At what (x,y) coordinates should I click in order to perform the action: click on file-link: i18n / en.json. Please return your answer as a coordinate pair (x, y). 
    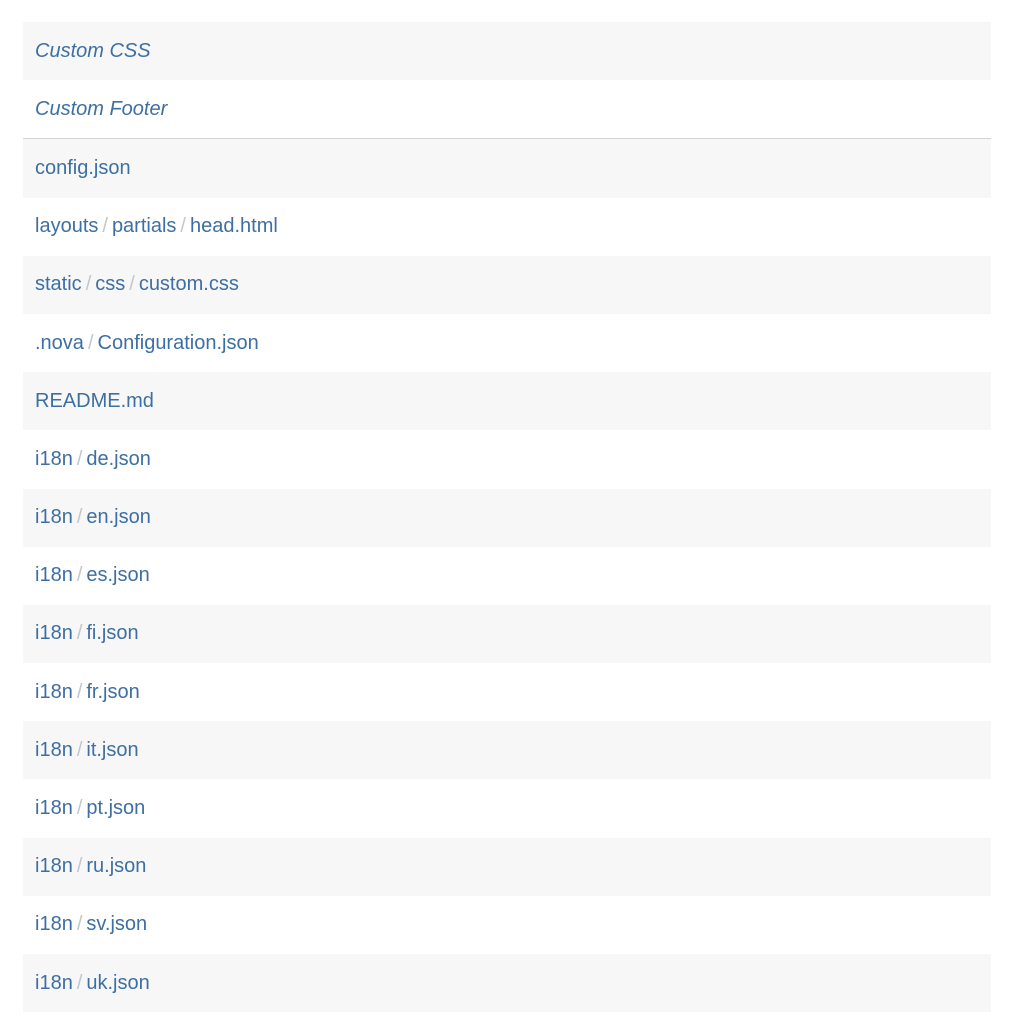
    Looking at the image, I should click on (507, 517).